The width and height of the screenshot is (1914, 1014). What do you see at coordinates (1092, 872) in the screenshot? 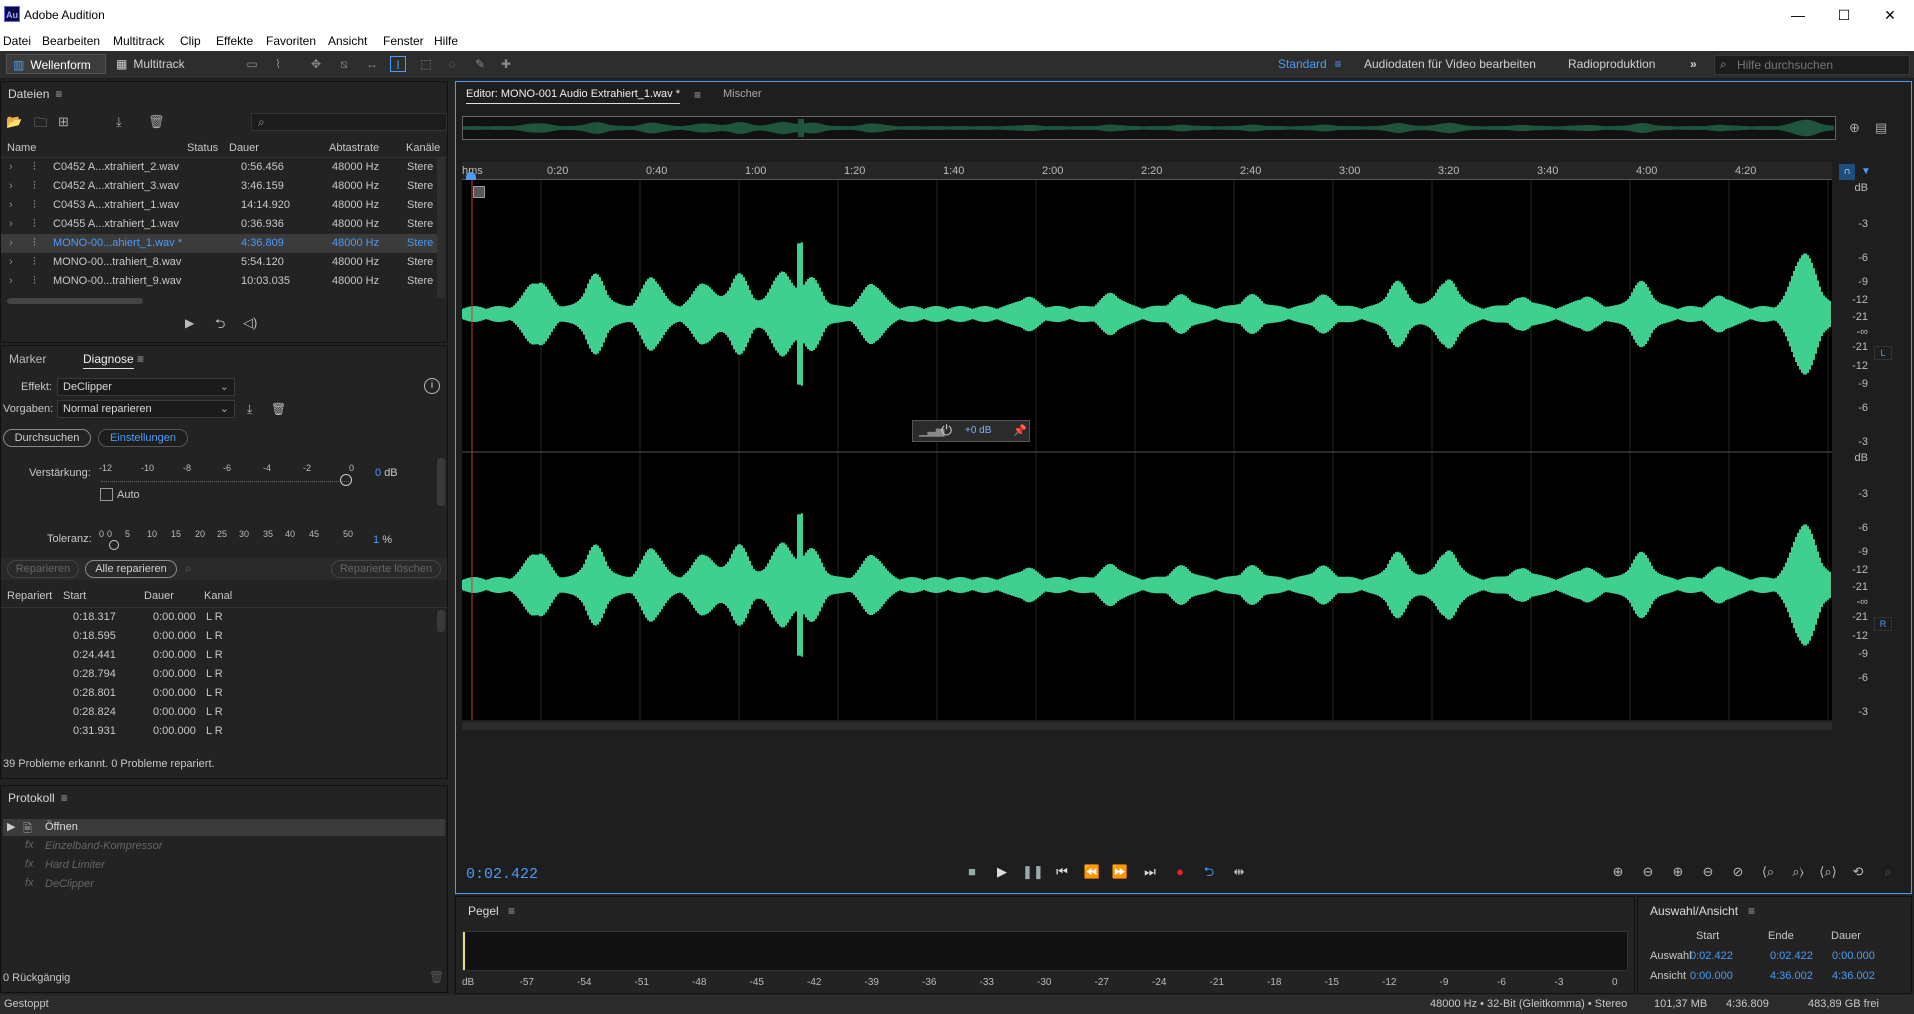
I see `rewind-icon: ⏪` at bounding box center [1092, 872].